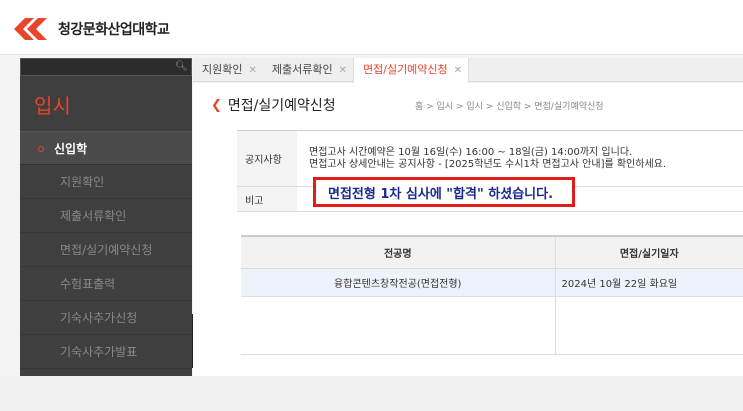 Image resolution: width=743 pixels, height=411 pixels. What do you see at coordinates (281, 106) in the screenshot?
I see `page-title-text: 면접/실기예약신청` at bounding box center [281, 106].